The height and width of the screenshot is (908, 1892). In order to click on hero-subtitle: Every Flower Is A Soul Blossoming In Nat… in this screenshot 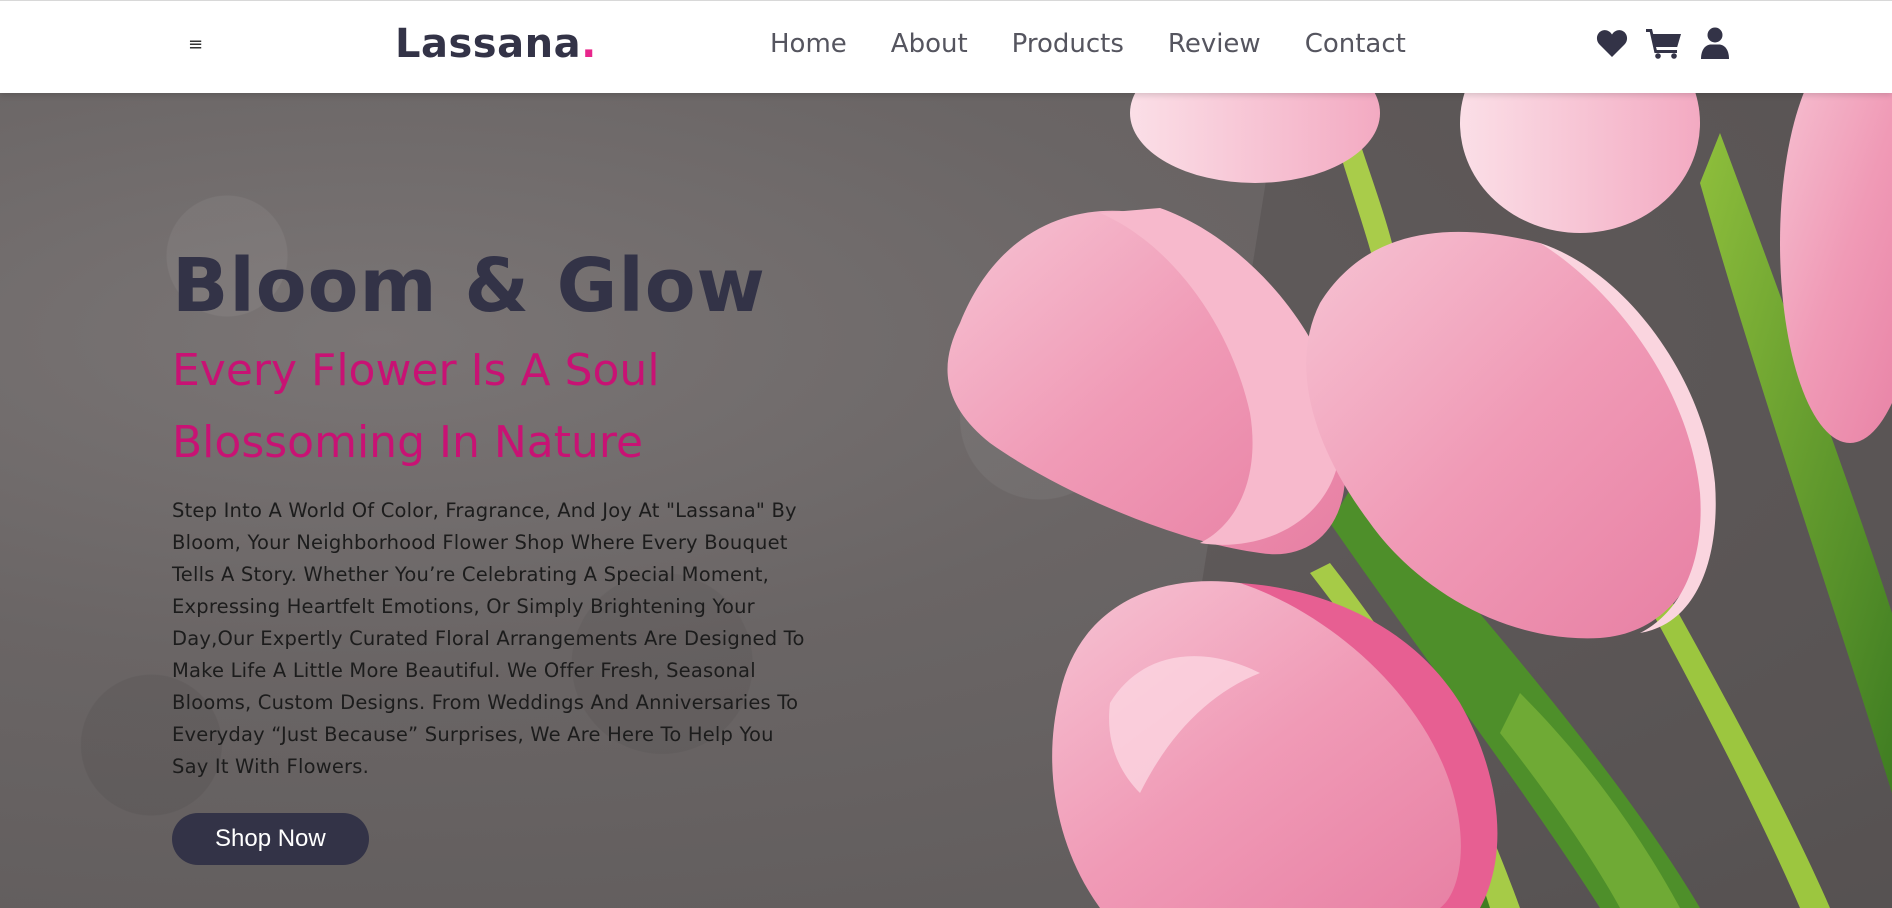, I will do `click(492, 407)`.